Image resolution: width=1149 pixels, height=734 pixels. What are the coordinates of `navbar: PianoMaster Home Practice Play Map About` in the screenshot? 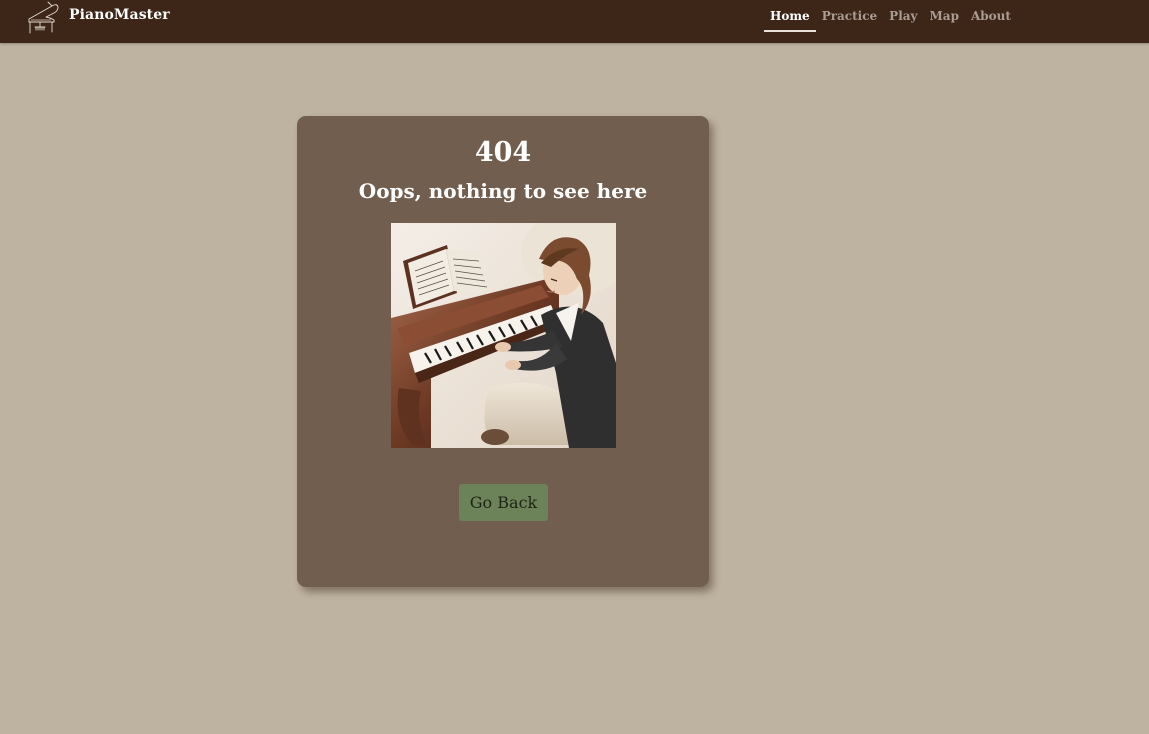 It's located at (574, 21).